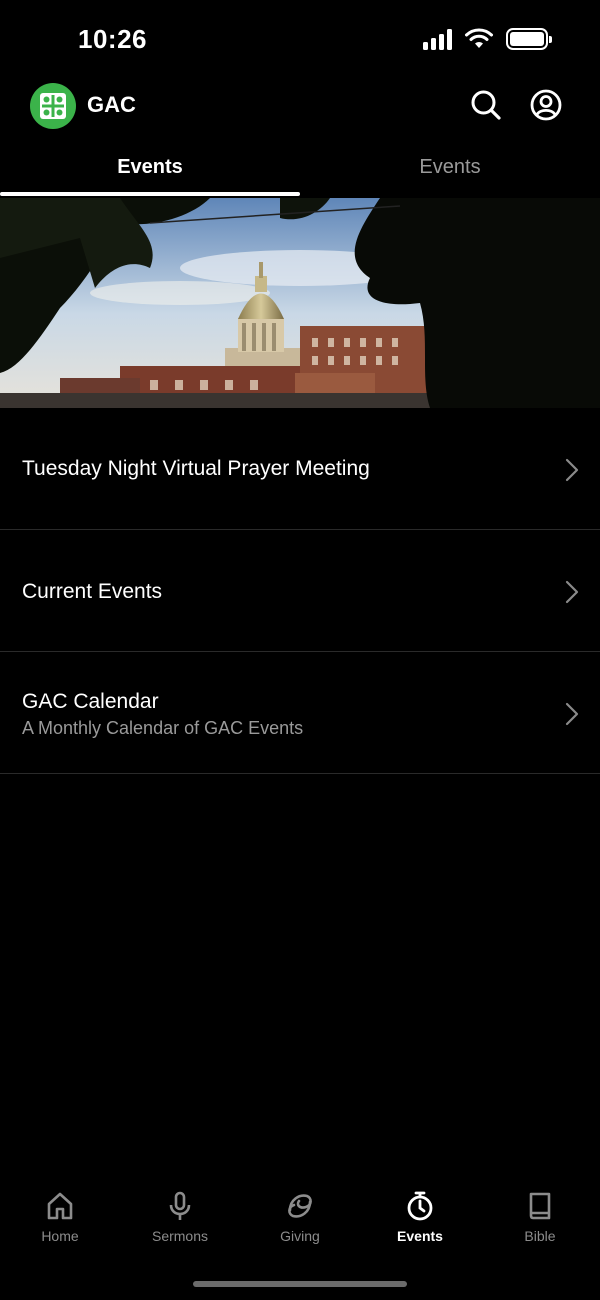  What do you see at coordinates (300, 1236) in the screenshot?
I see `tabbar-label: Giving` at bounding box center [300, 1236].